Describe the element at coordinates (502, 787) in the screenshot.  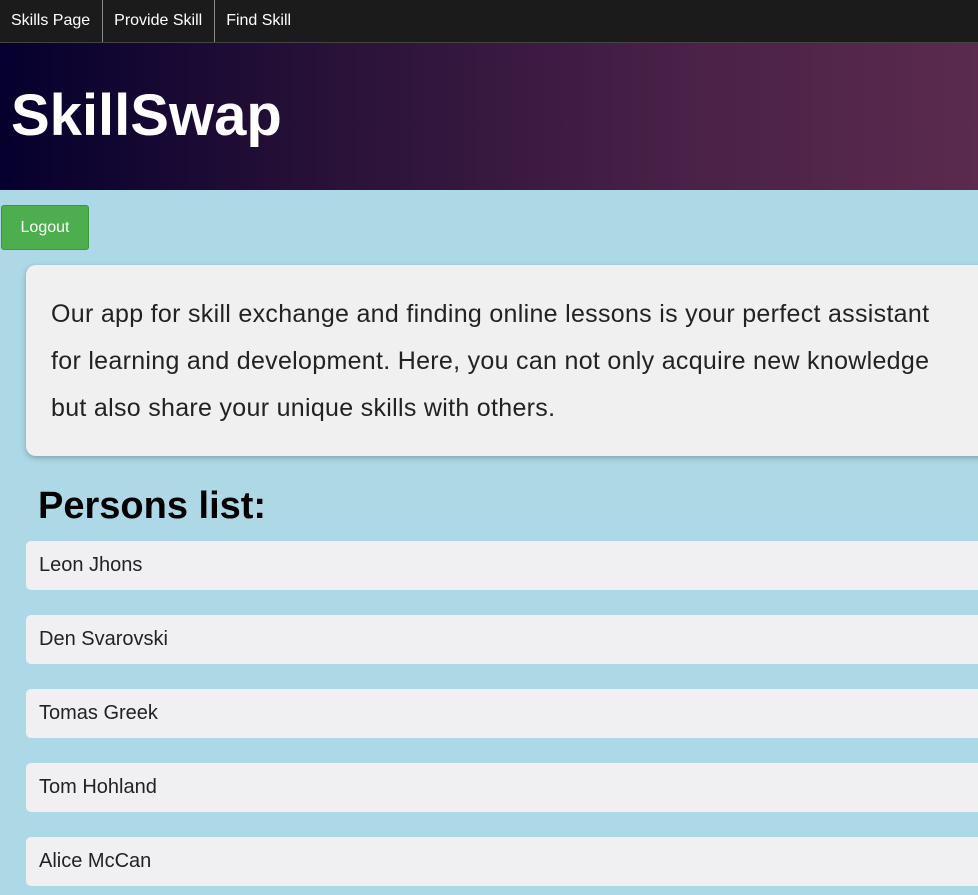
I see `person-list-item: Tom Hohland` at that location.